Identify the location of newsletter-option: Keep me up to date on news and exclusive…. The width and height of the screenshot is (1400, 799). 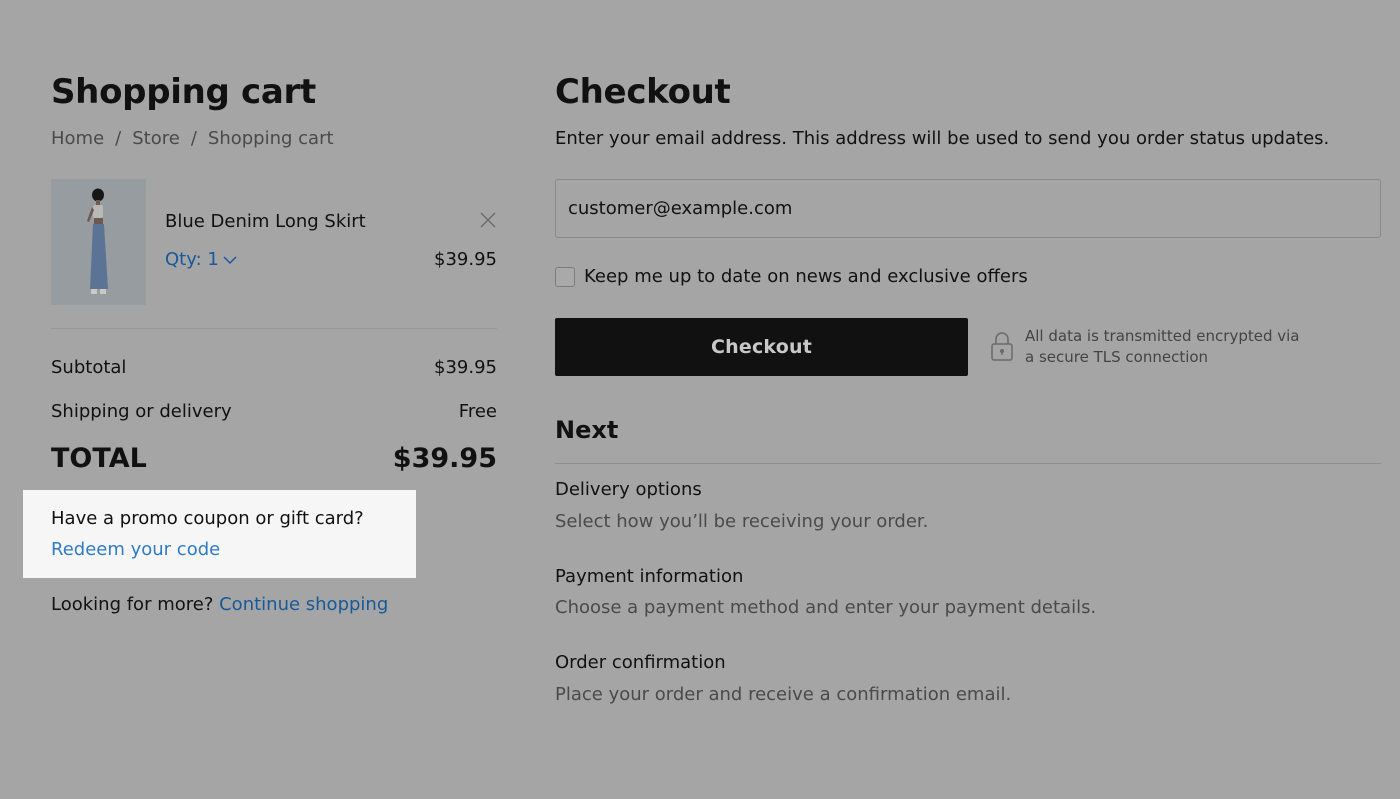
(791, 276).